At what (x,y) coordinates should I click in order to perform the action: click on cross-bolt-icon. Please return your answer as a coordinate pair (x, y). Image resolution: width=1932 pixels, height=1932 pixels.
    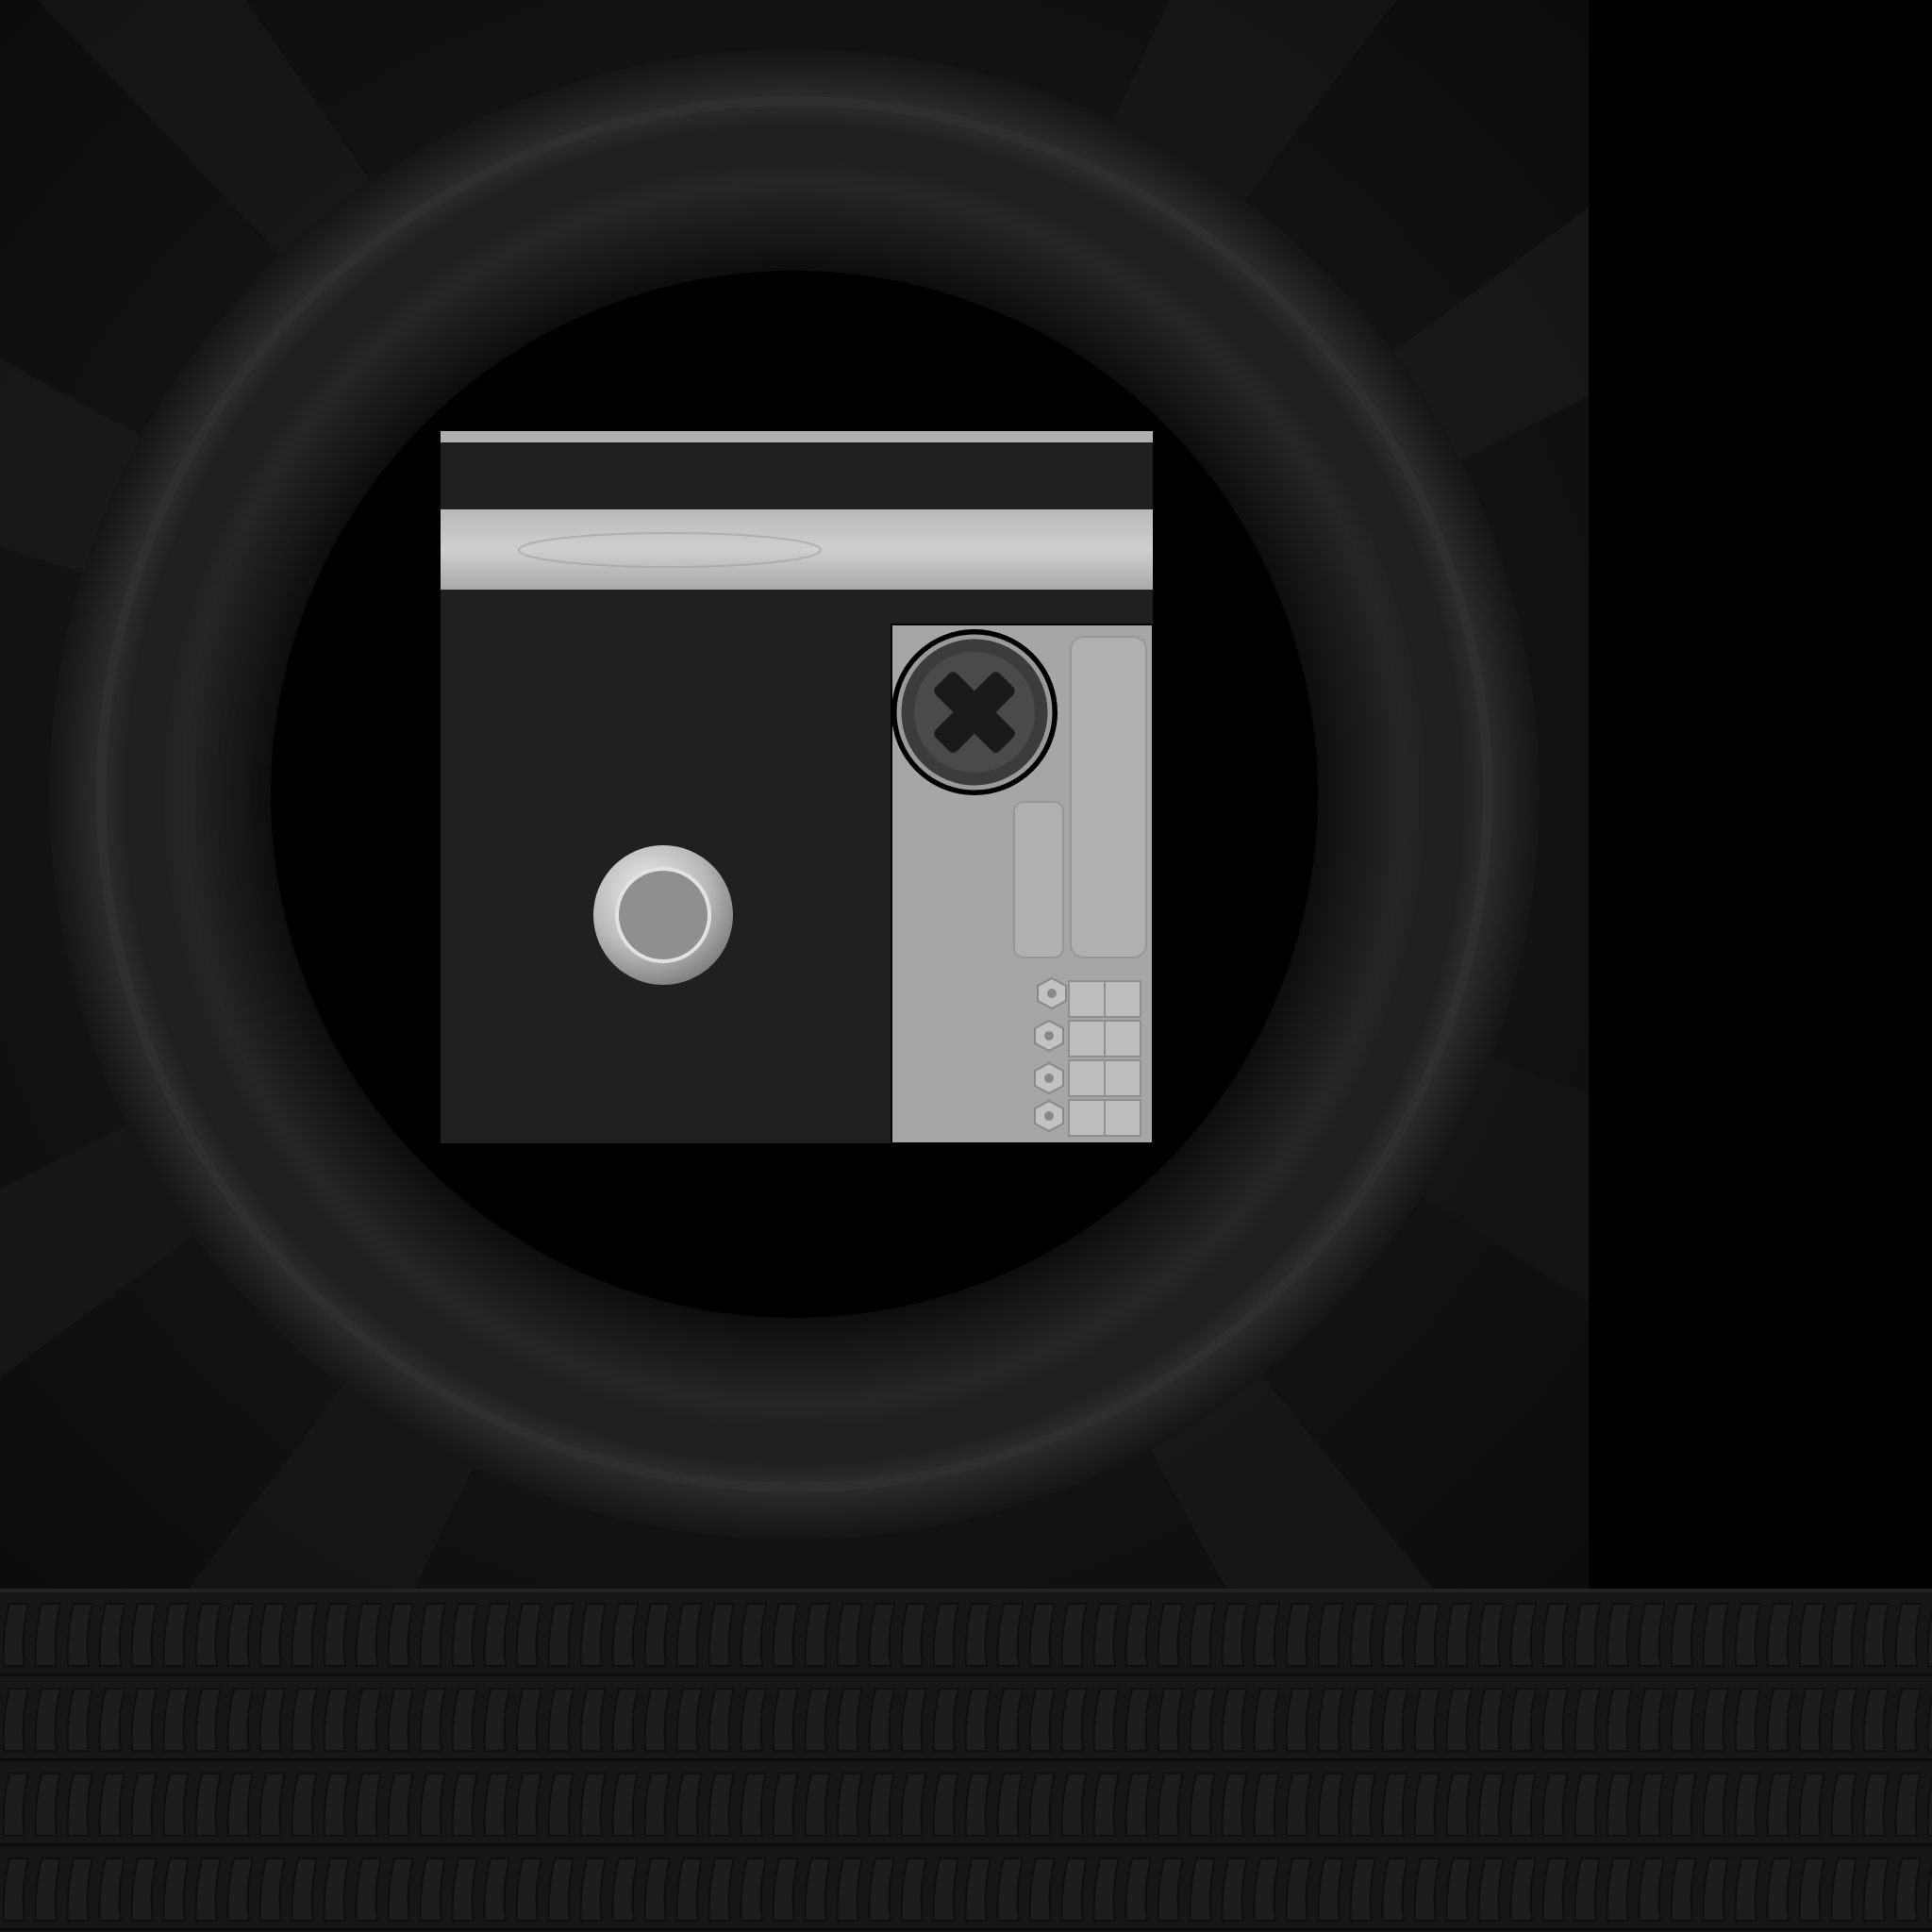
    Looking at the image, I should click on (974, 712).